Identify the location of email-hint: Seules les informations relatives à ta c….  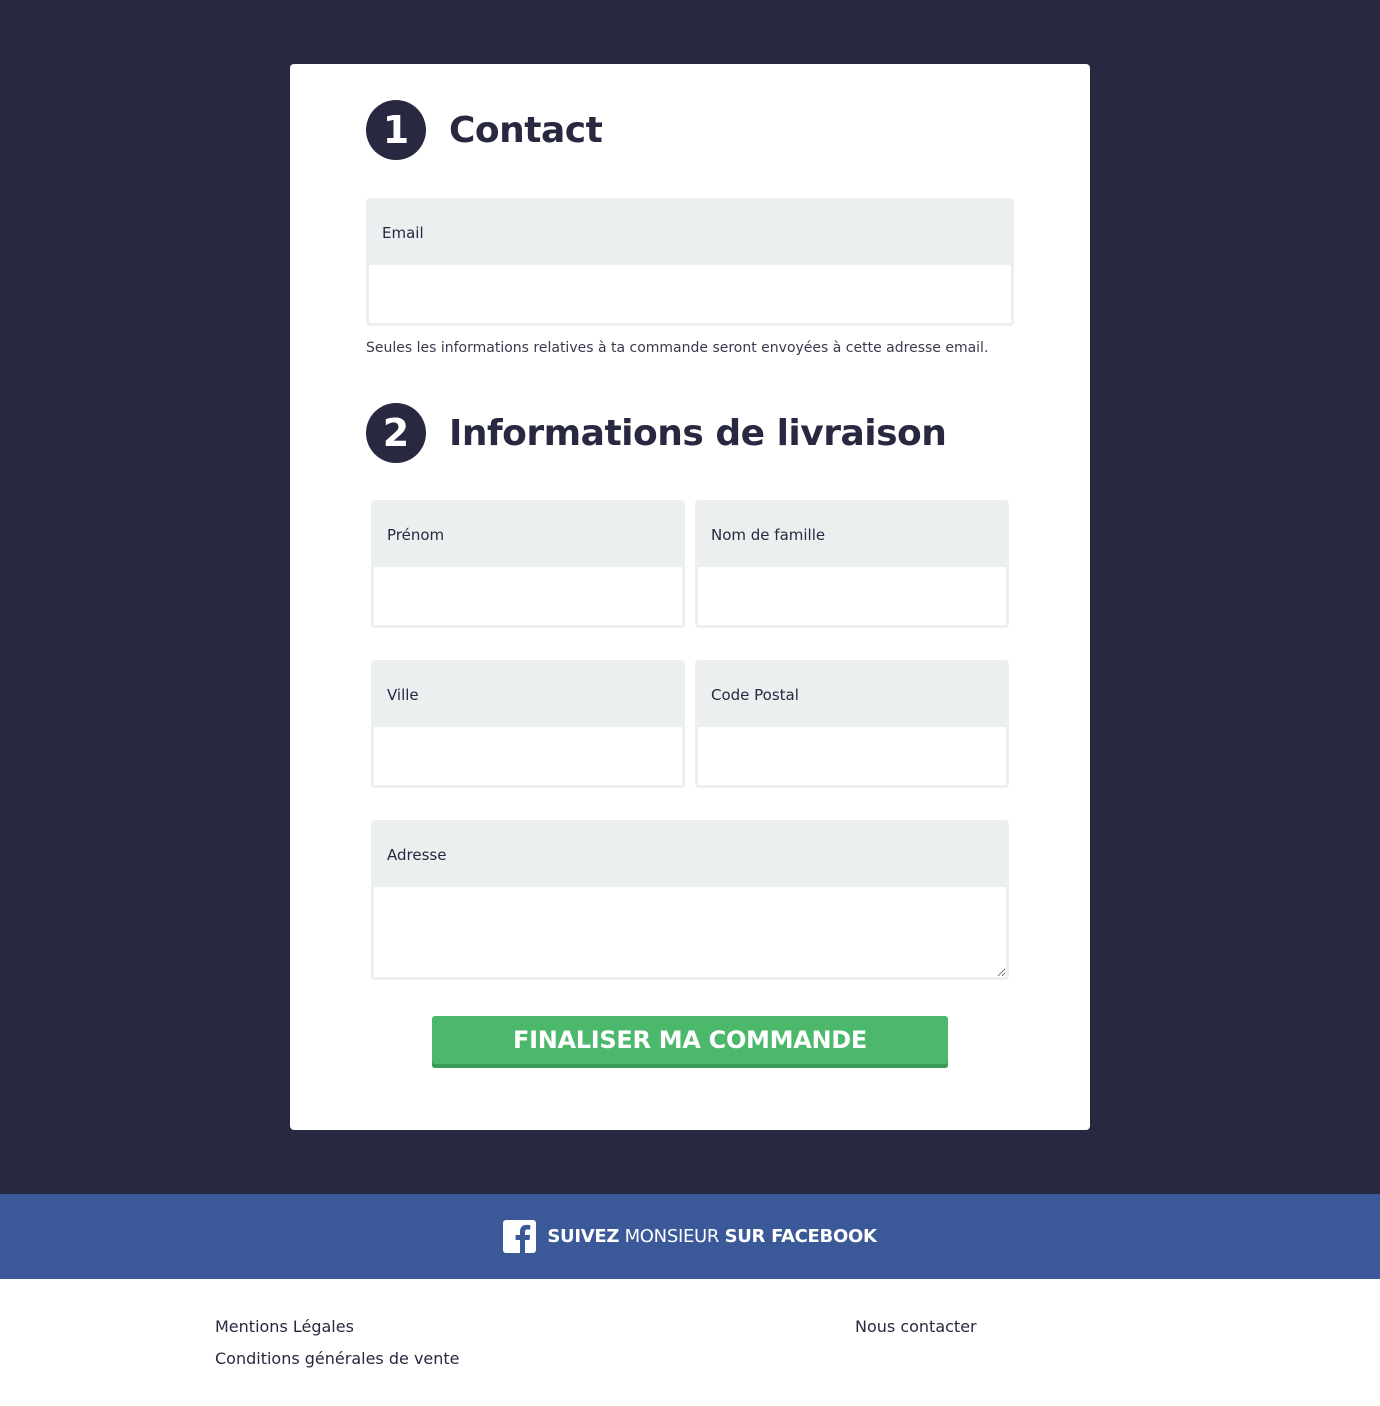
(677, 348).